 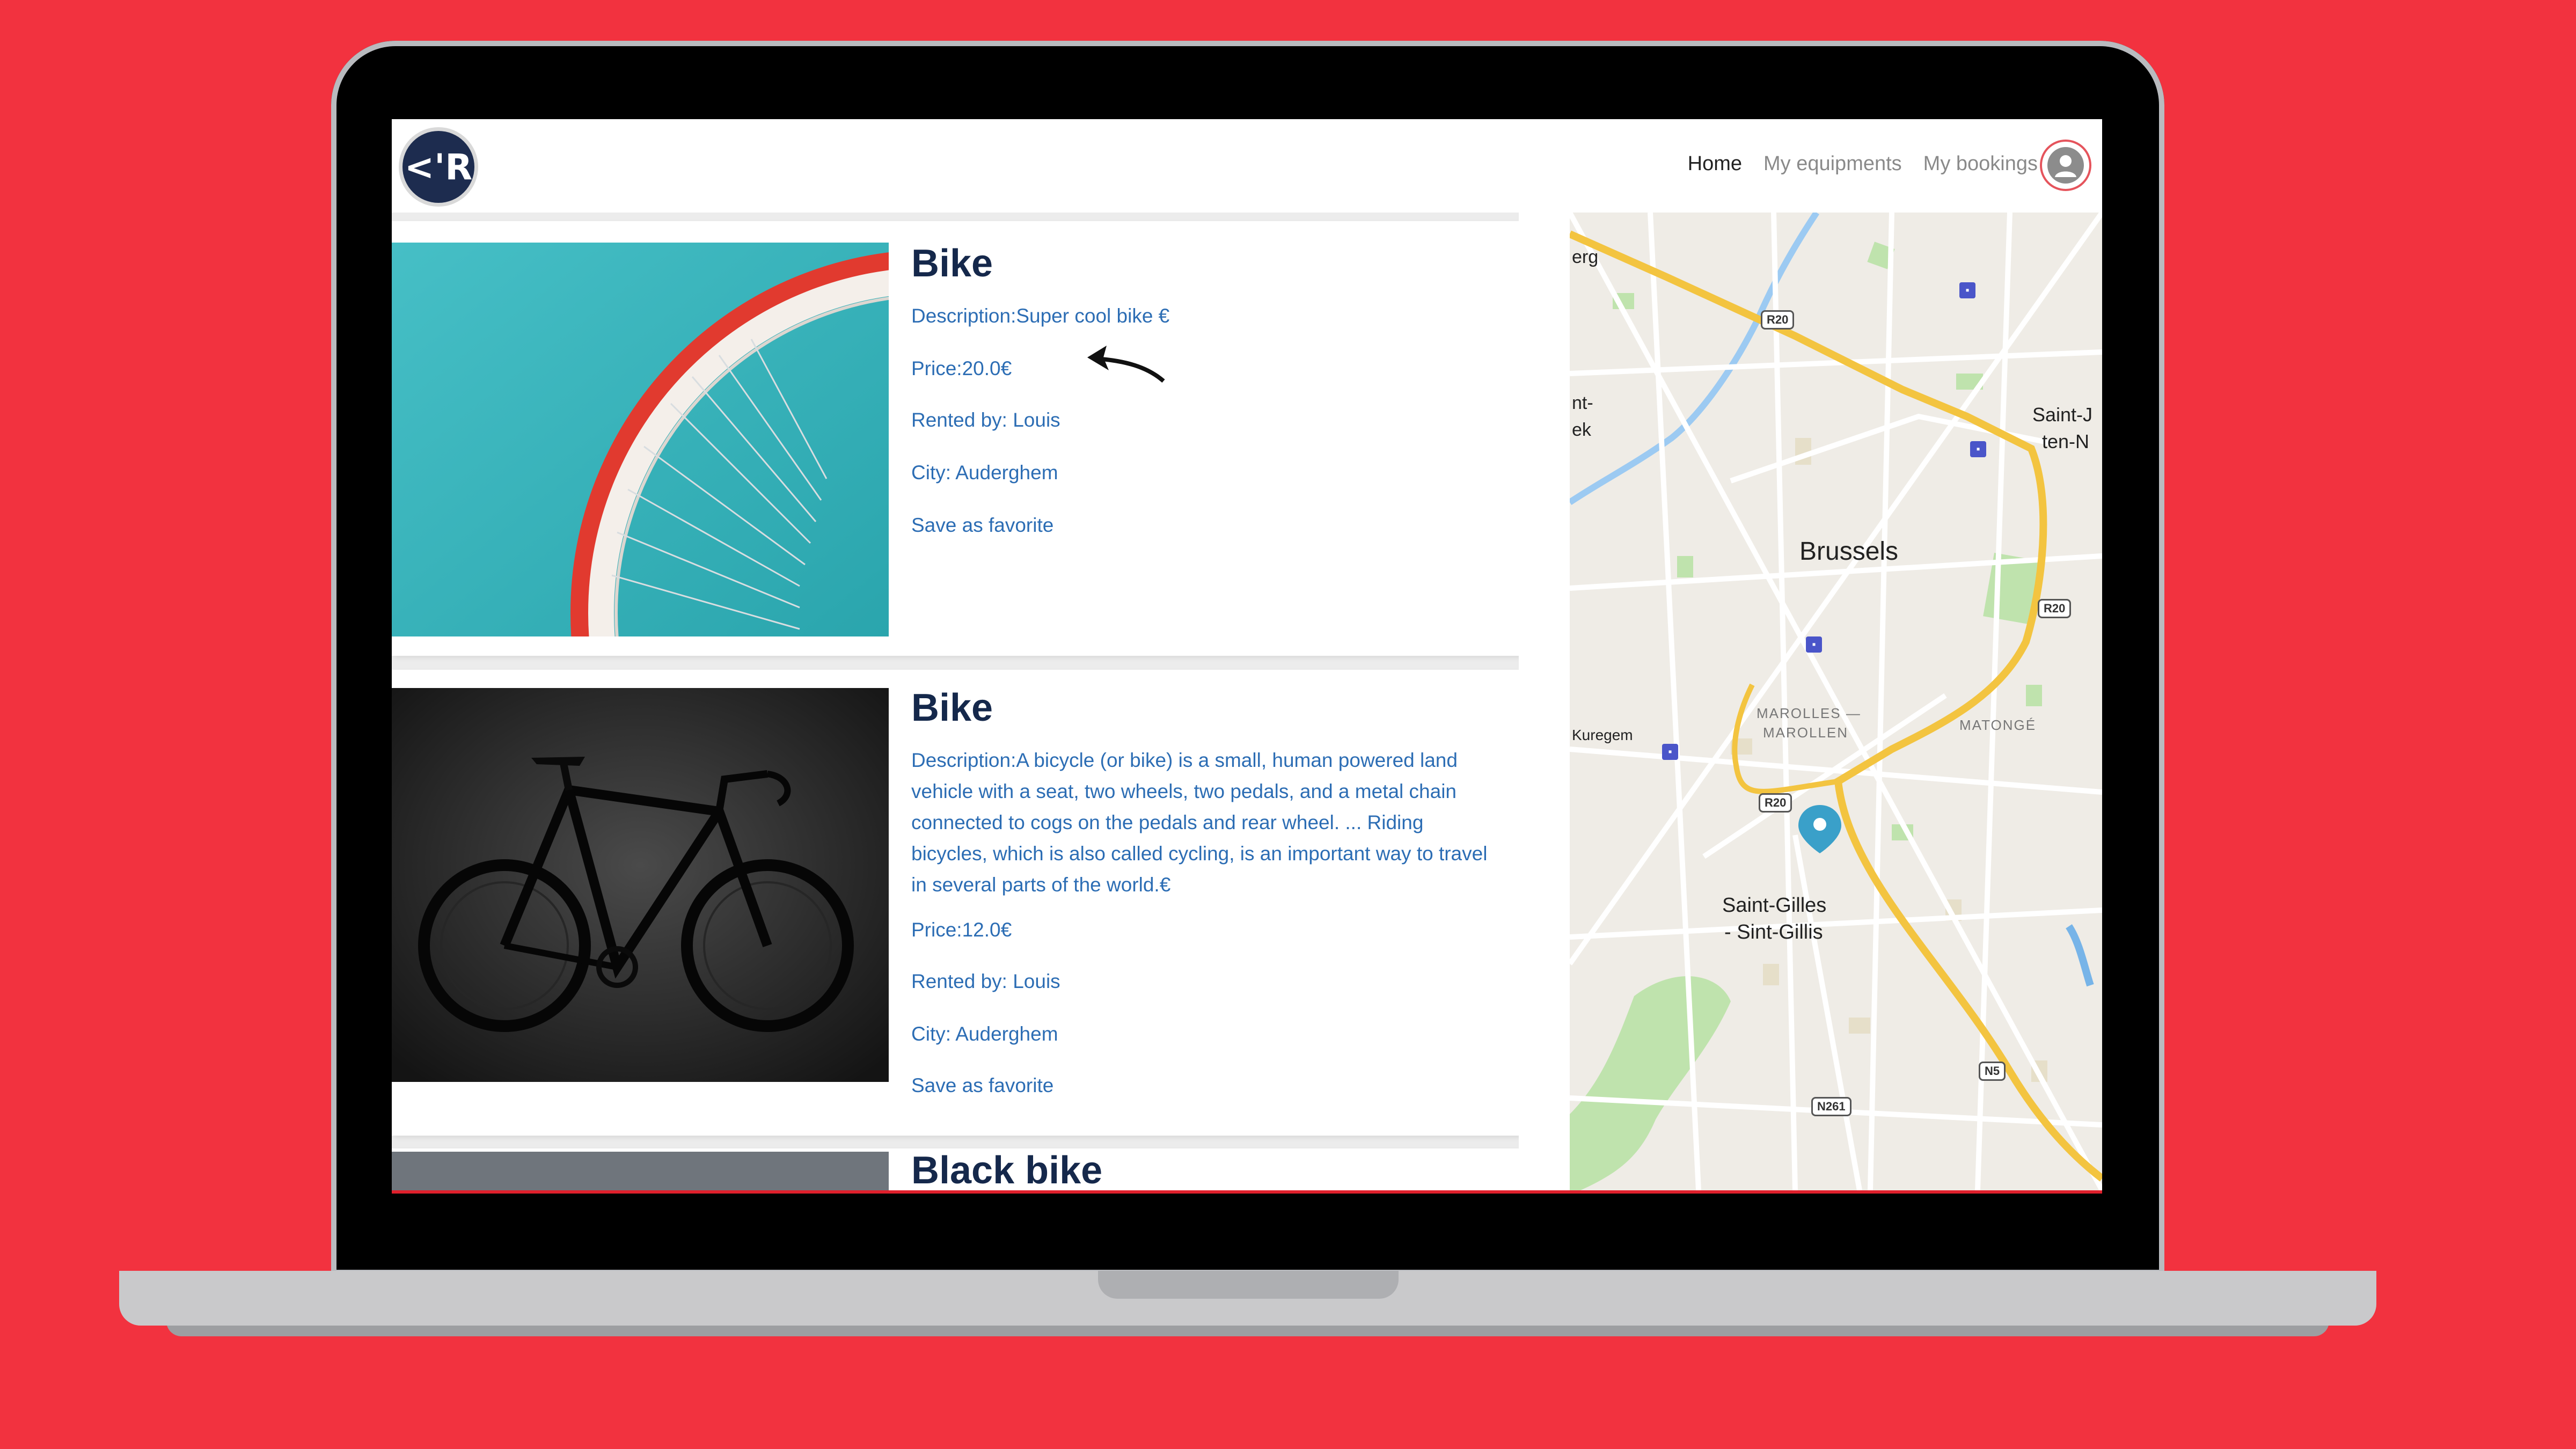 I want to click on app-logo: <'R, so click(x=438, y=167).